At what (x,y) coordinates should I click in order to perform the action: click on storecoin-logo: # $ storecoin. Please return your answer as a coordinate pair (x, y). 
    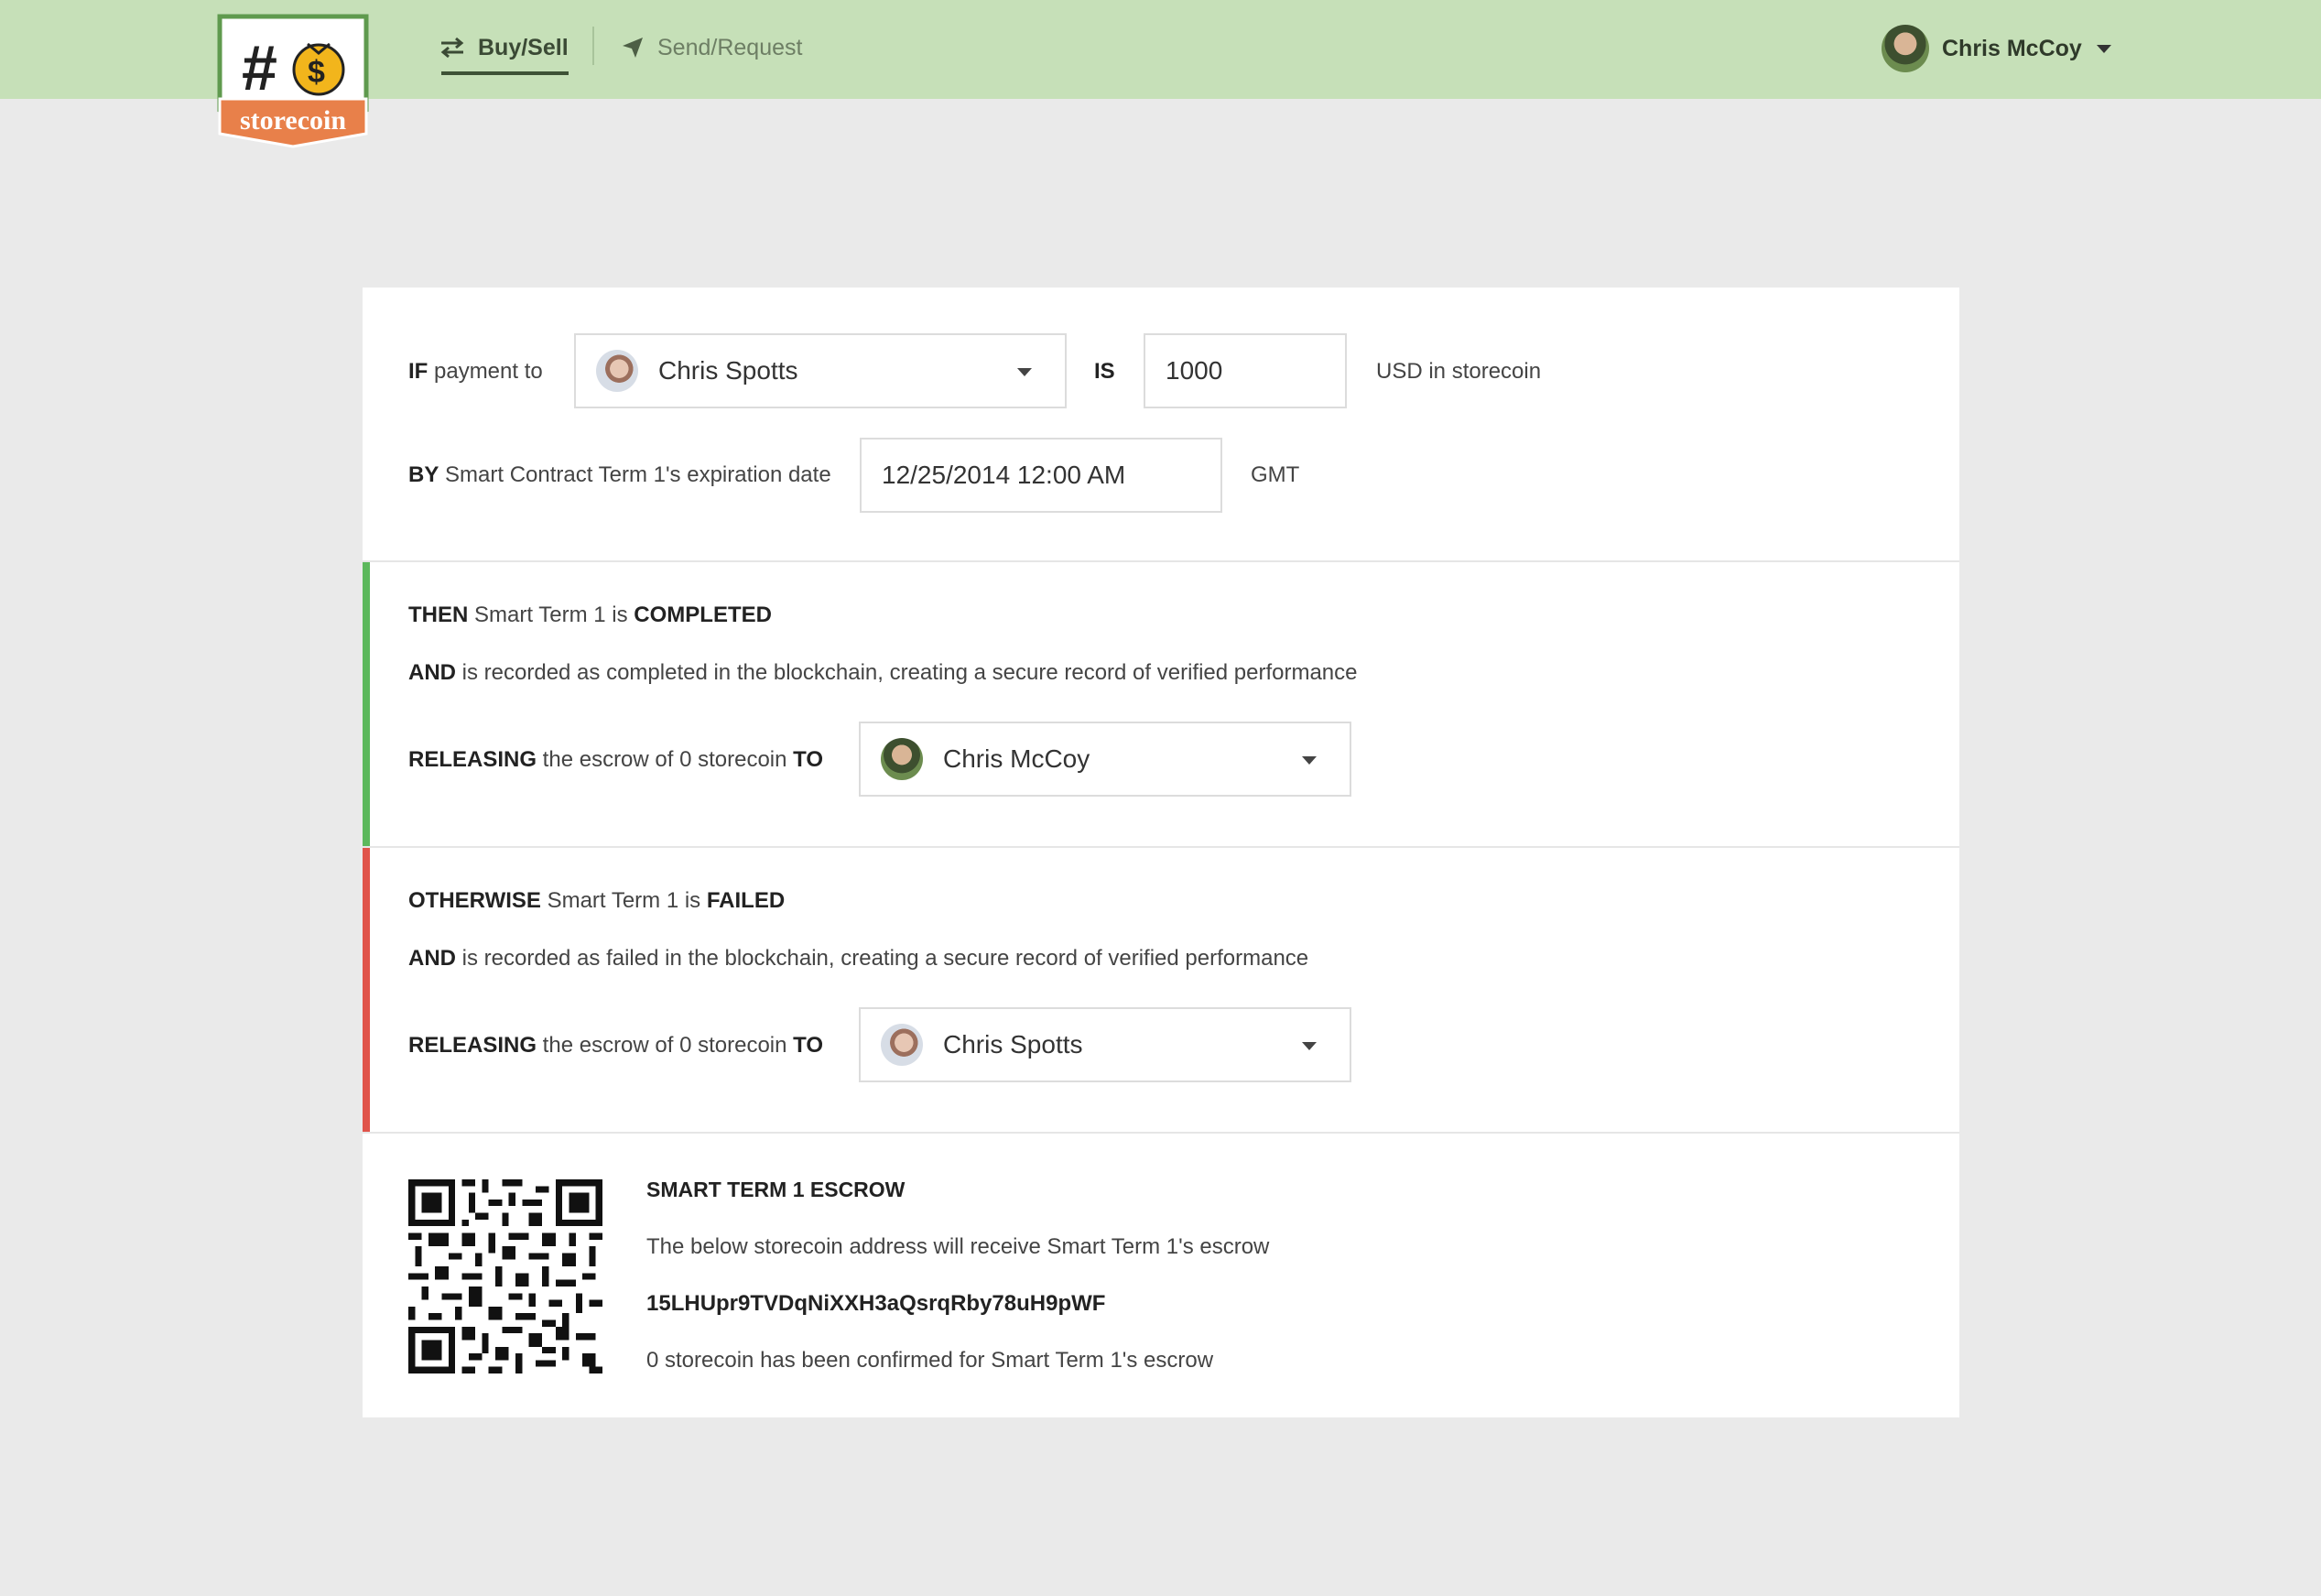
    Looking at the image, I should click on (293, 80).